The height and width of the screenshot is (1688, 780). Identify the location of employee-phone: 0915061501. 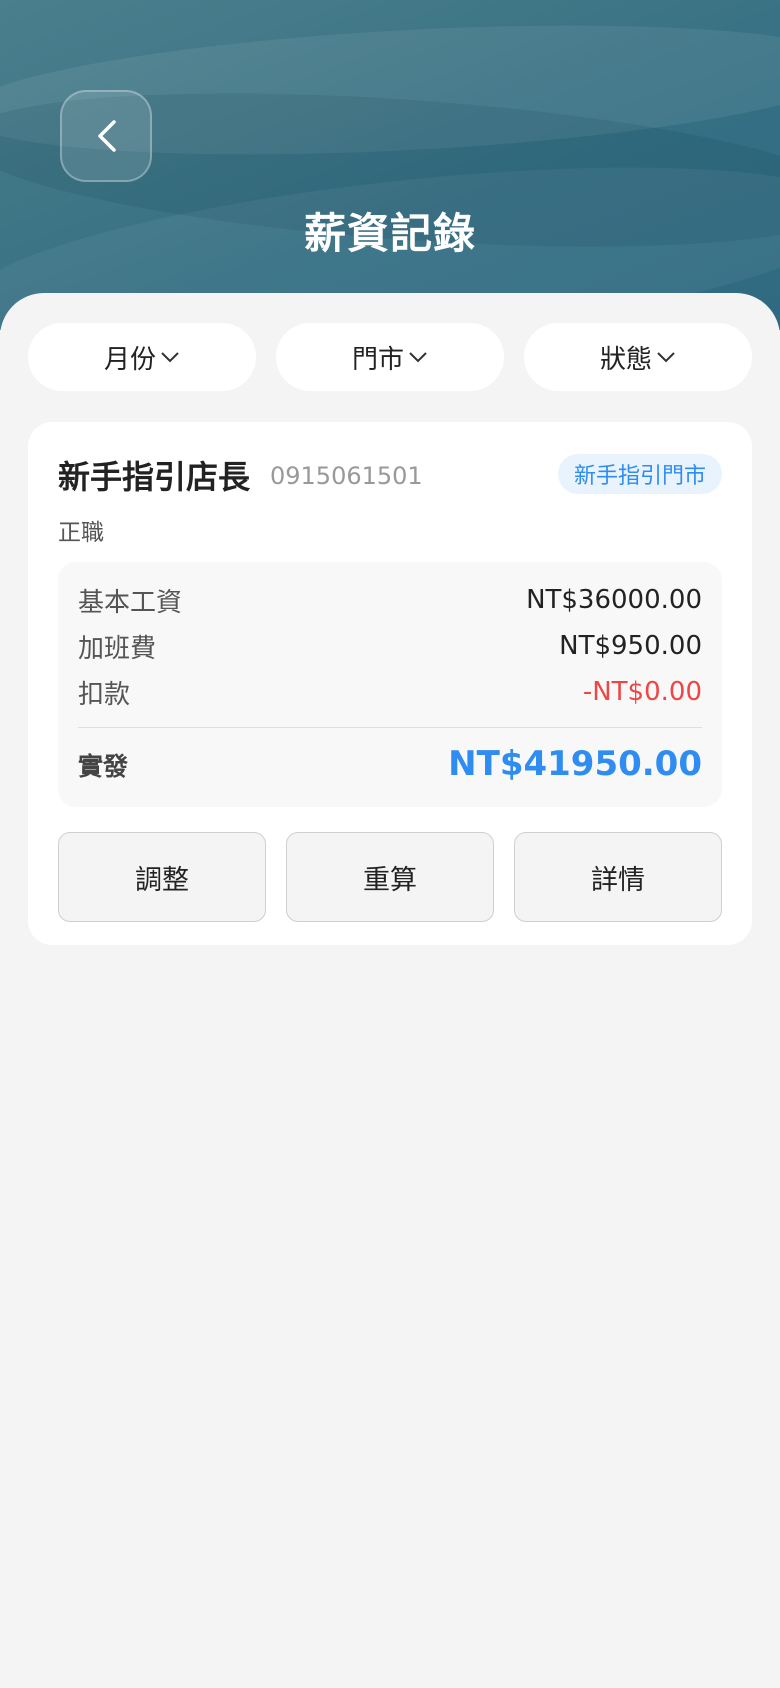
(346, 476).